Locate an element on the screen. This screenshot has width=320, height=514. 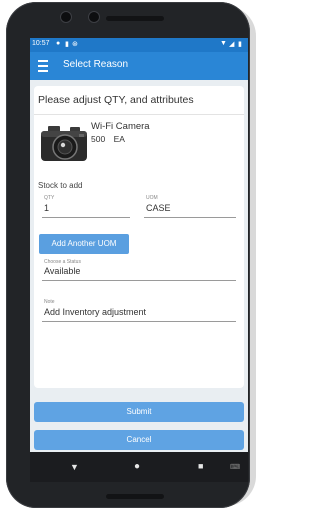
qty-field-underline is located at coordinates (86, 217).